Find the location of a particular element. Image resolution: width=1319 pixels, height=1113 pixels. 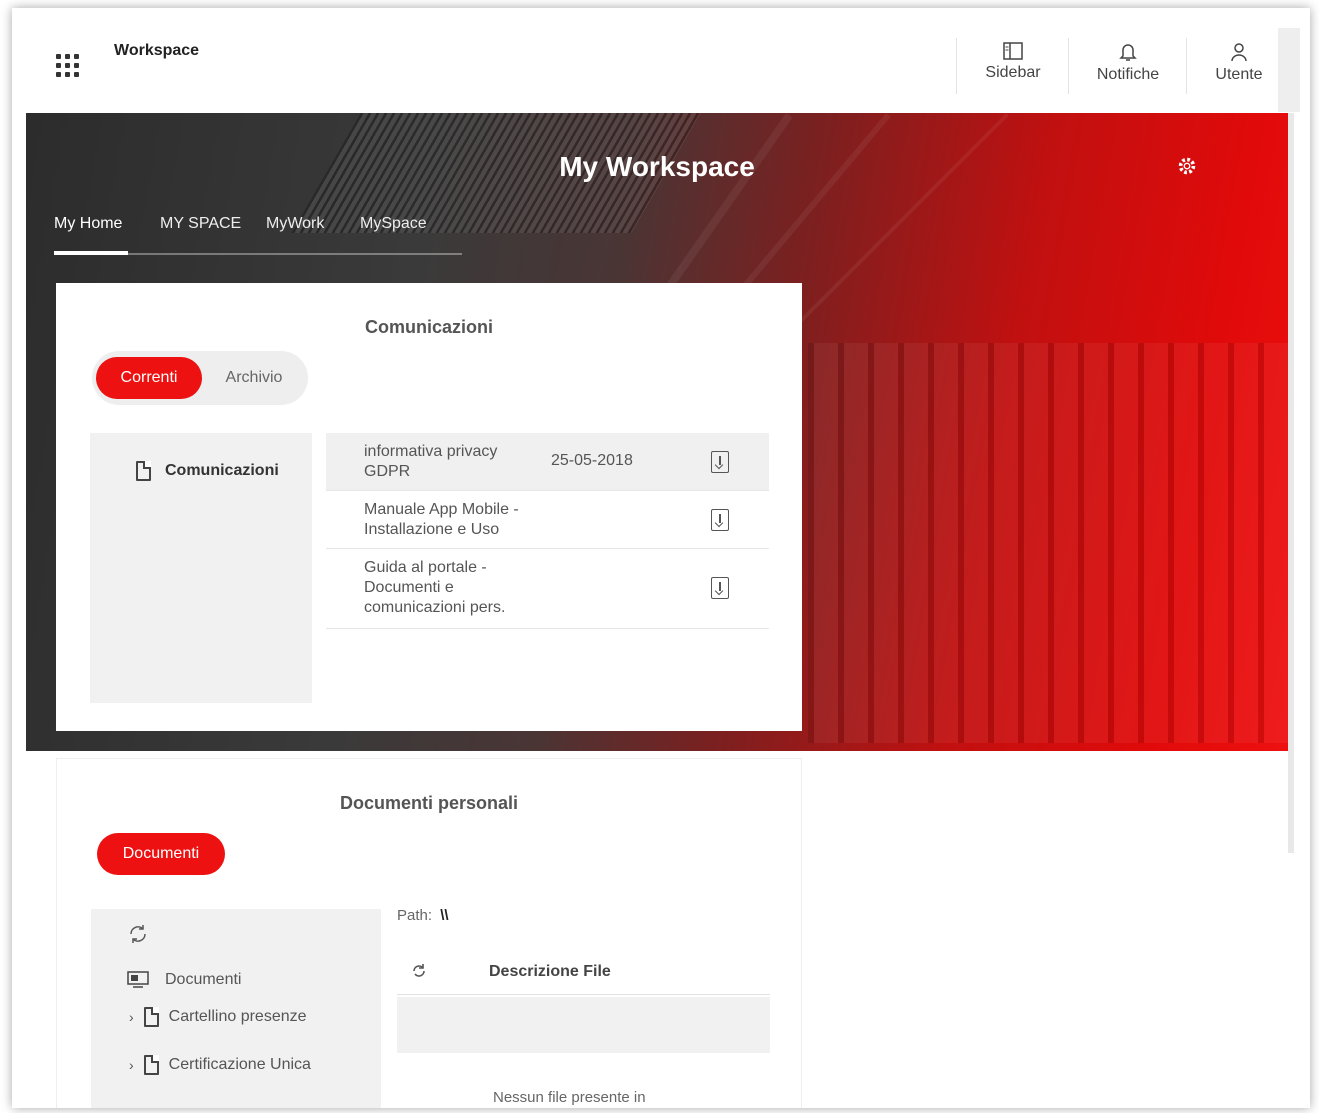

notifications-label: Notifiche is located at coordinates (1128, 74).